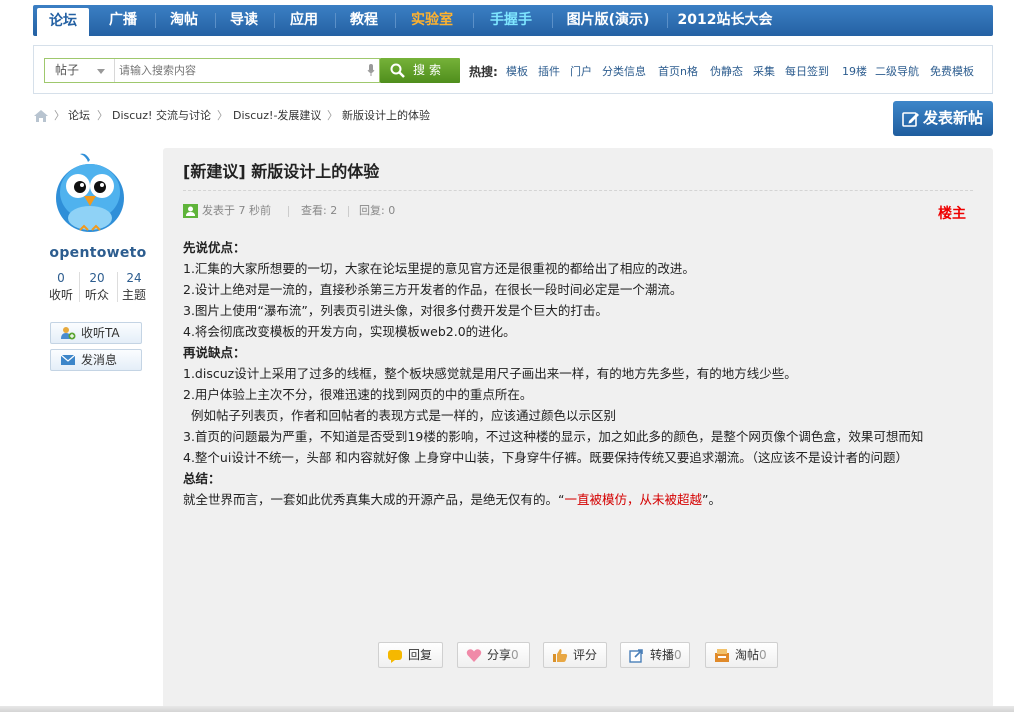 The height and width of the screenshot is (712, 1014). I want to click on hot-link: 分类信息, so click(624, 71).